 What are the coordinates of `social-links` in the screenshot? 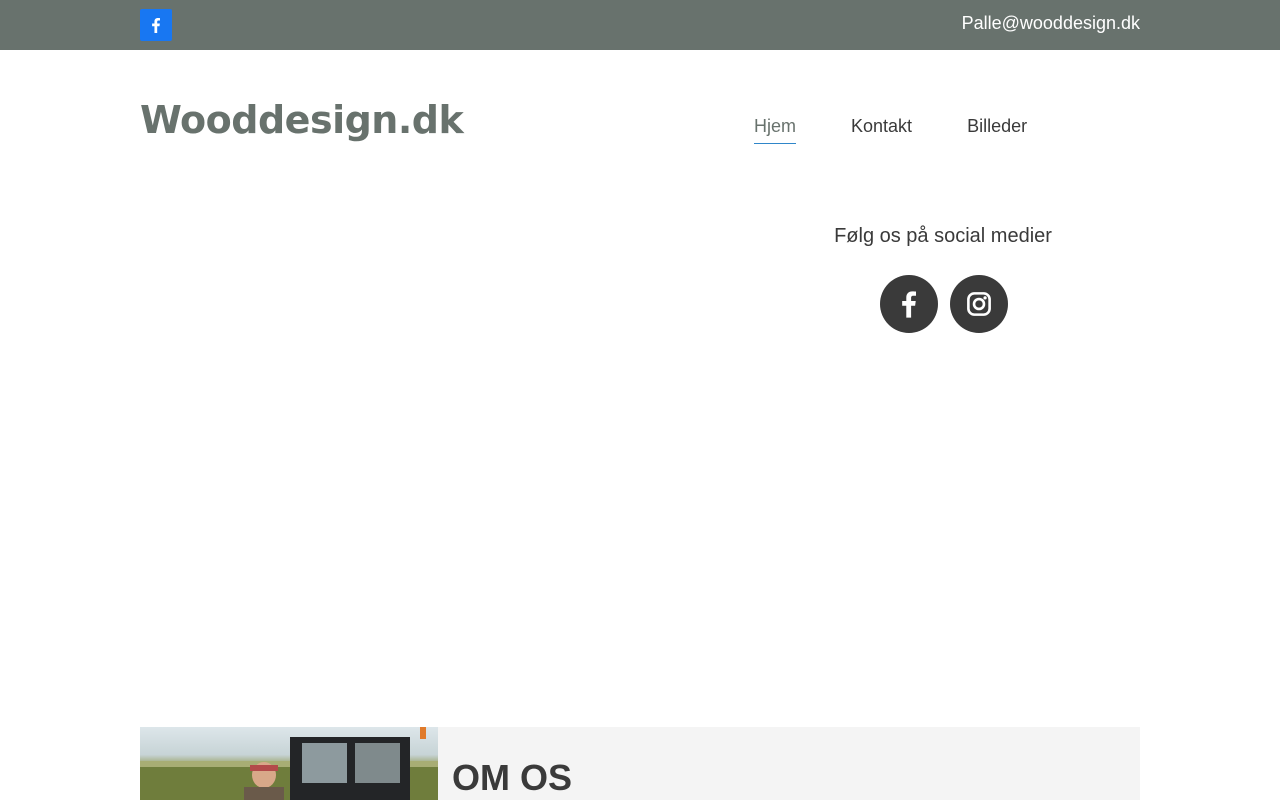 It's located at (944, 304).